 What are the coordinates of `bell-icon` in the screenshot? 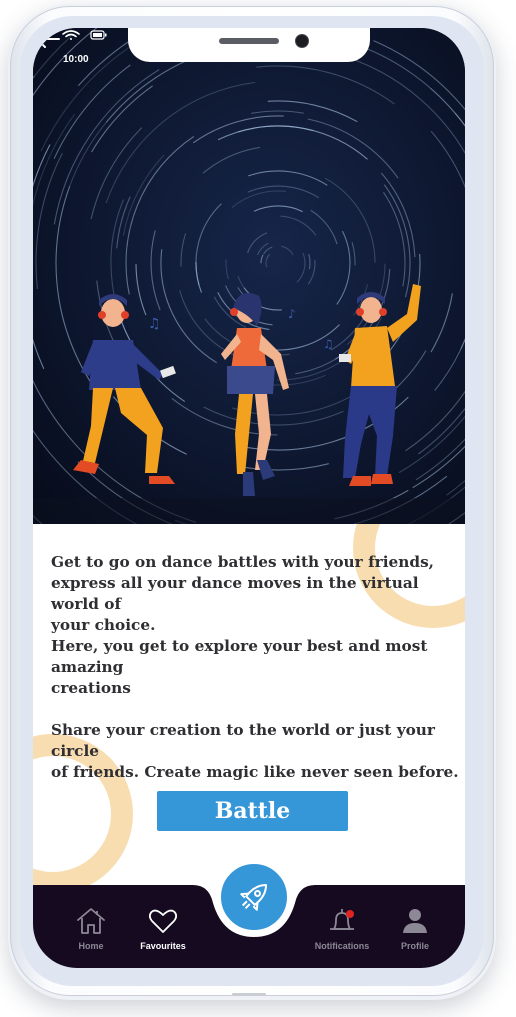 It's located at (342, 919).